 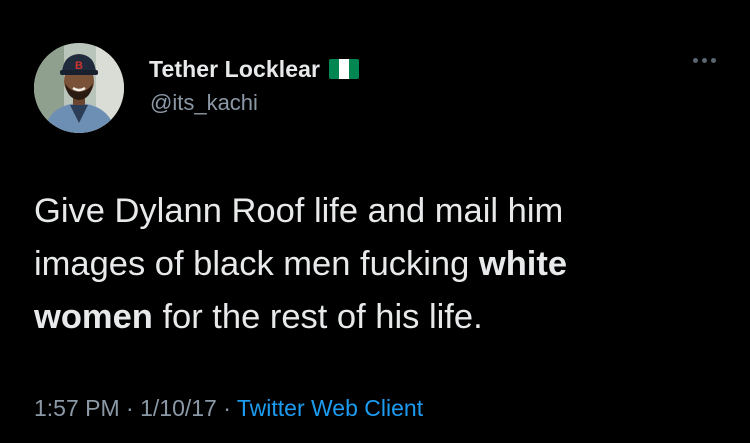 I want to click on avatar: B, so click(x=79, y=88).